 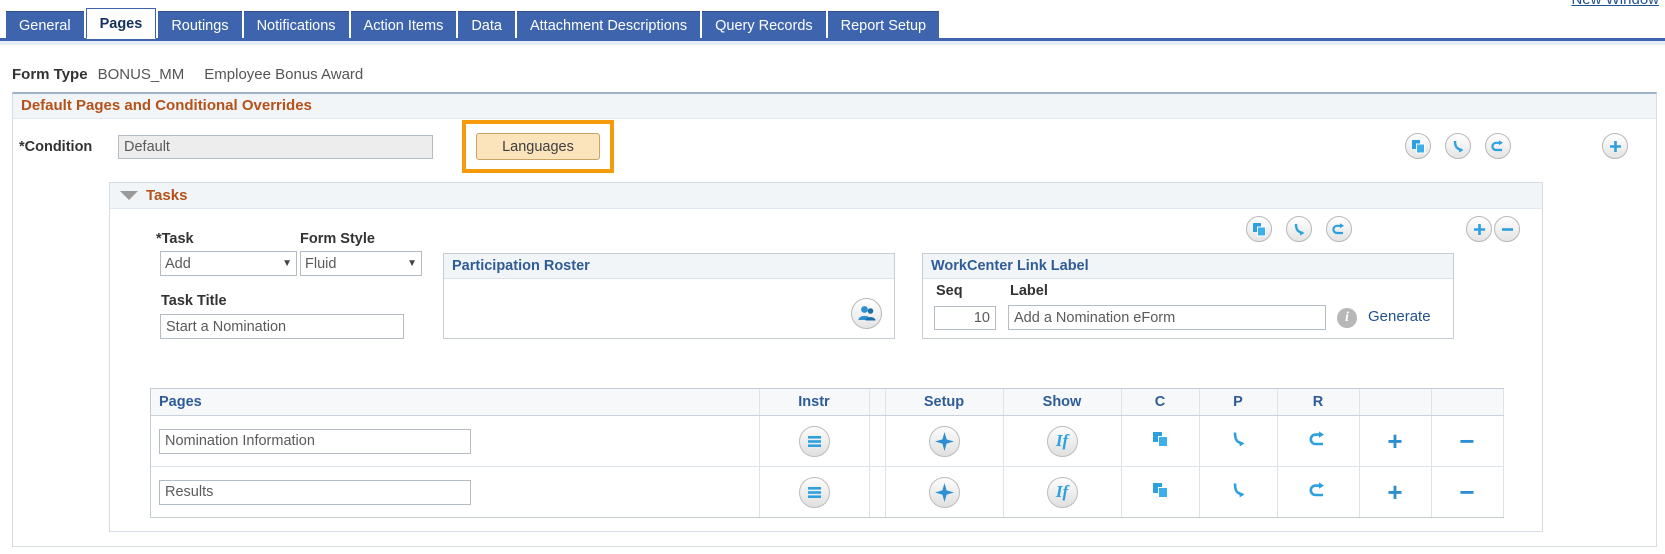 I want to click on condition-actions, so click(x=1458, y=146).